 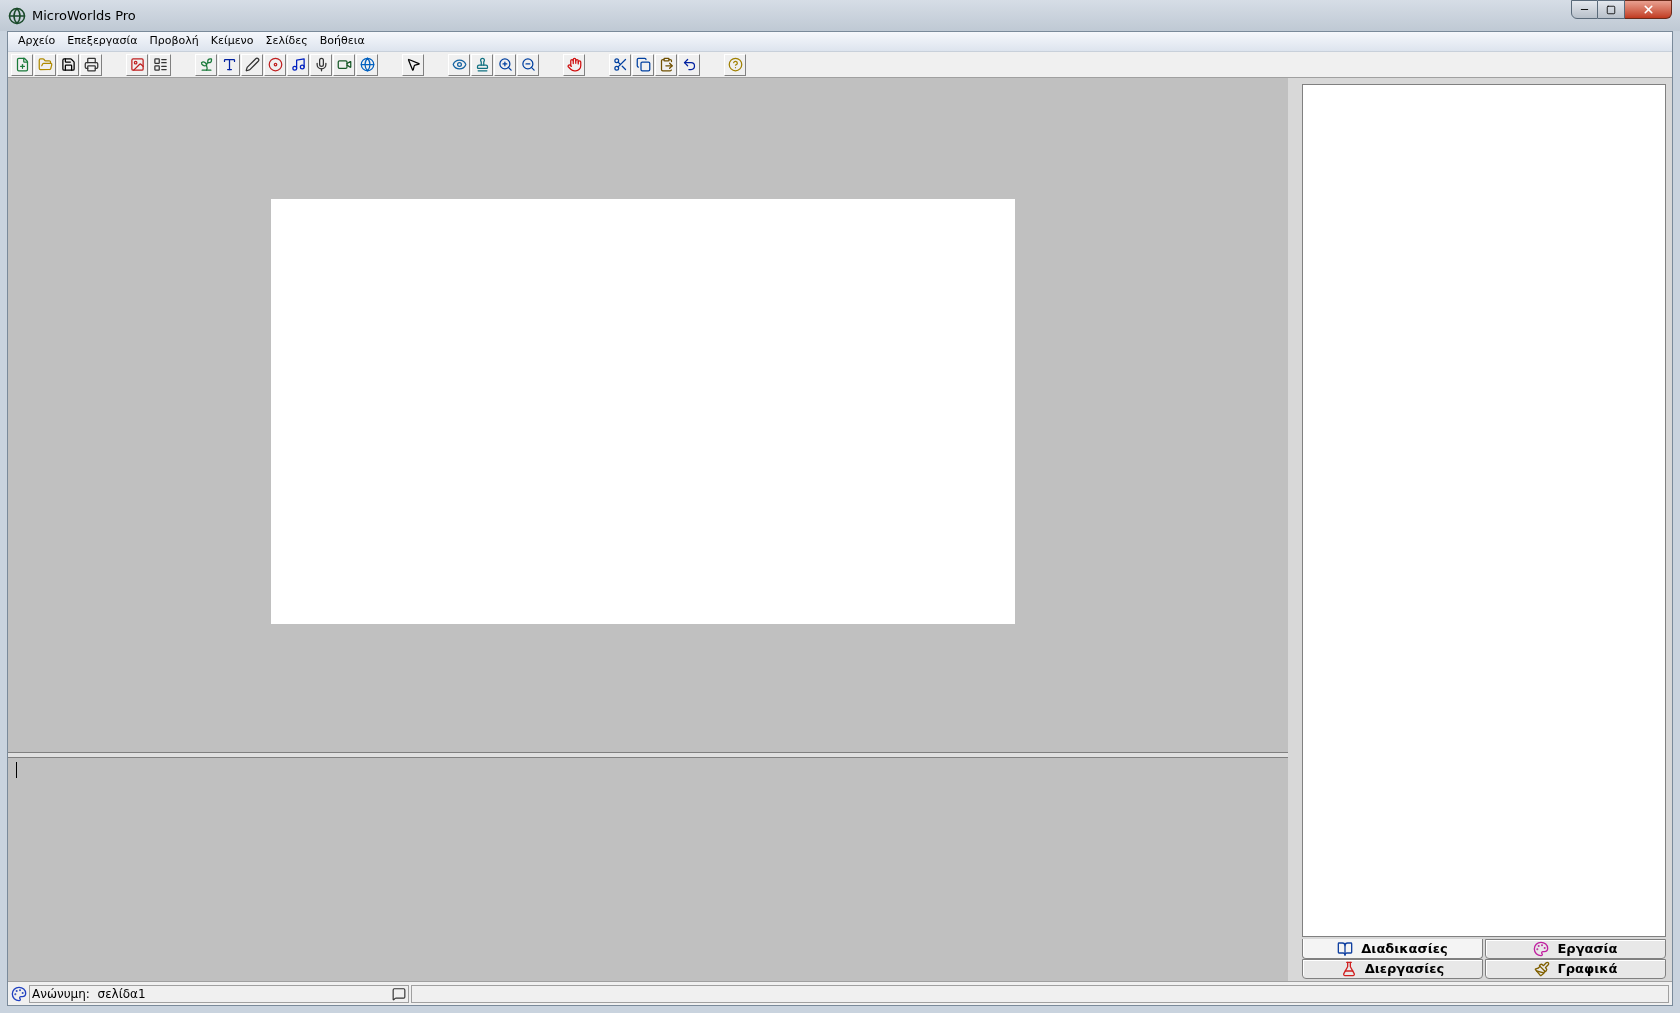 I want to click on undo-icon, so click(x=689, y=64).